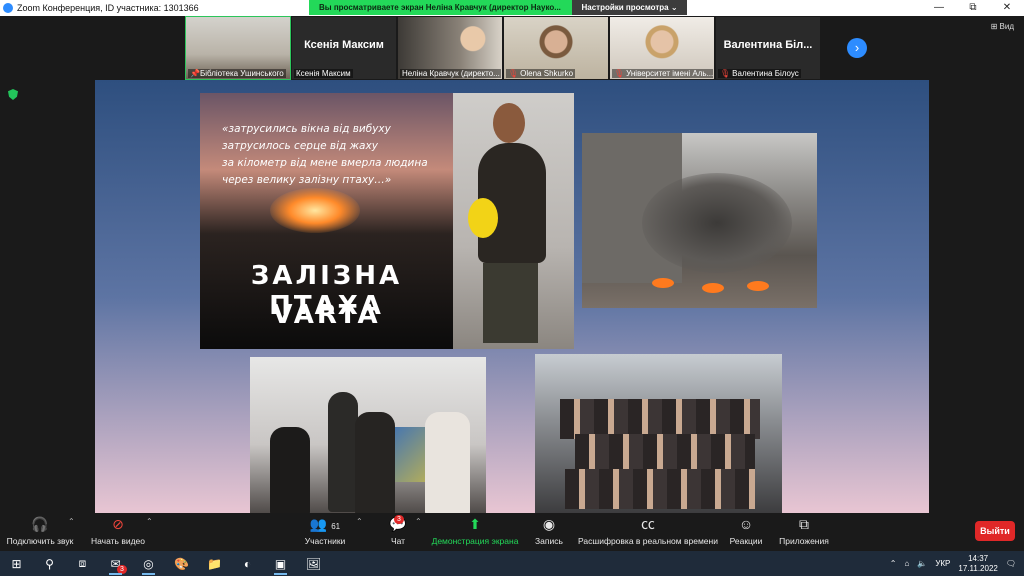 This screenshot has height=576, width=1024. What do you see at coordinates (115, 563) in the screenshot?
I see `mail-app-icon: ✉ 3` at bounding box center [115, 563].